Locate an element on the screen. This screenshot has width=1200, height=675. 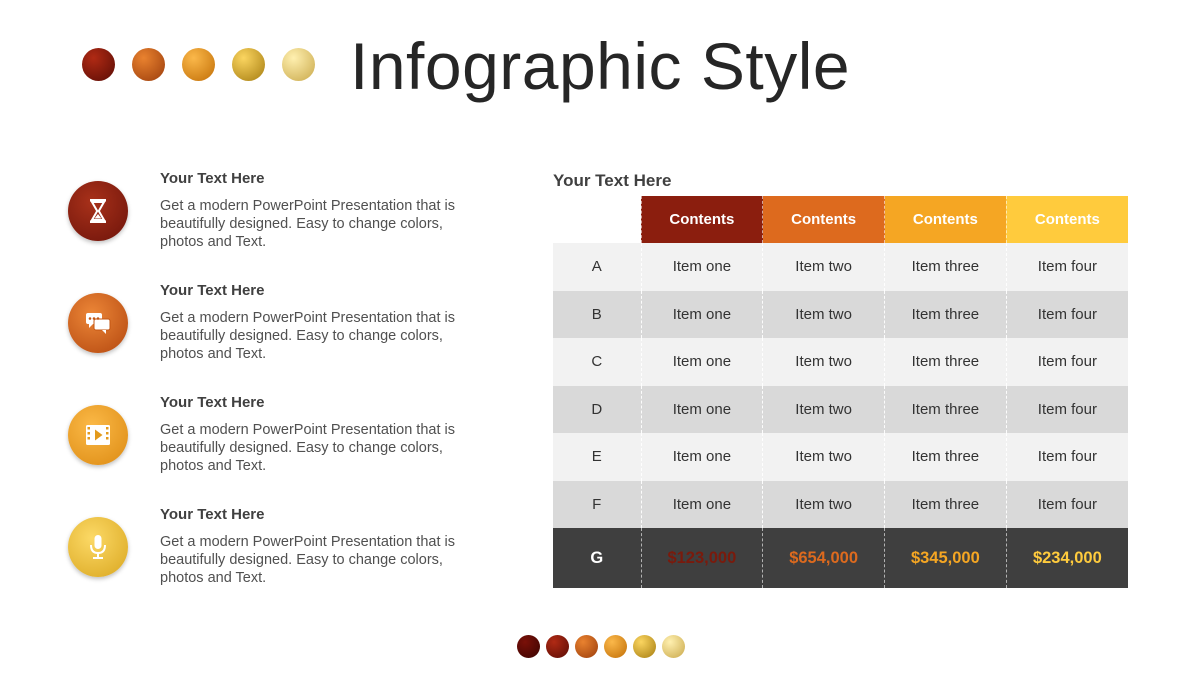
total-value: $123,000 is located at coordinates (701, 558).